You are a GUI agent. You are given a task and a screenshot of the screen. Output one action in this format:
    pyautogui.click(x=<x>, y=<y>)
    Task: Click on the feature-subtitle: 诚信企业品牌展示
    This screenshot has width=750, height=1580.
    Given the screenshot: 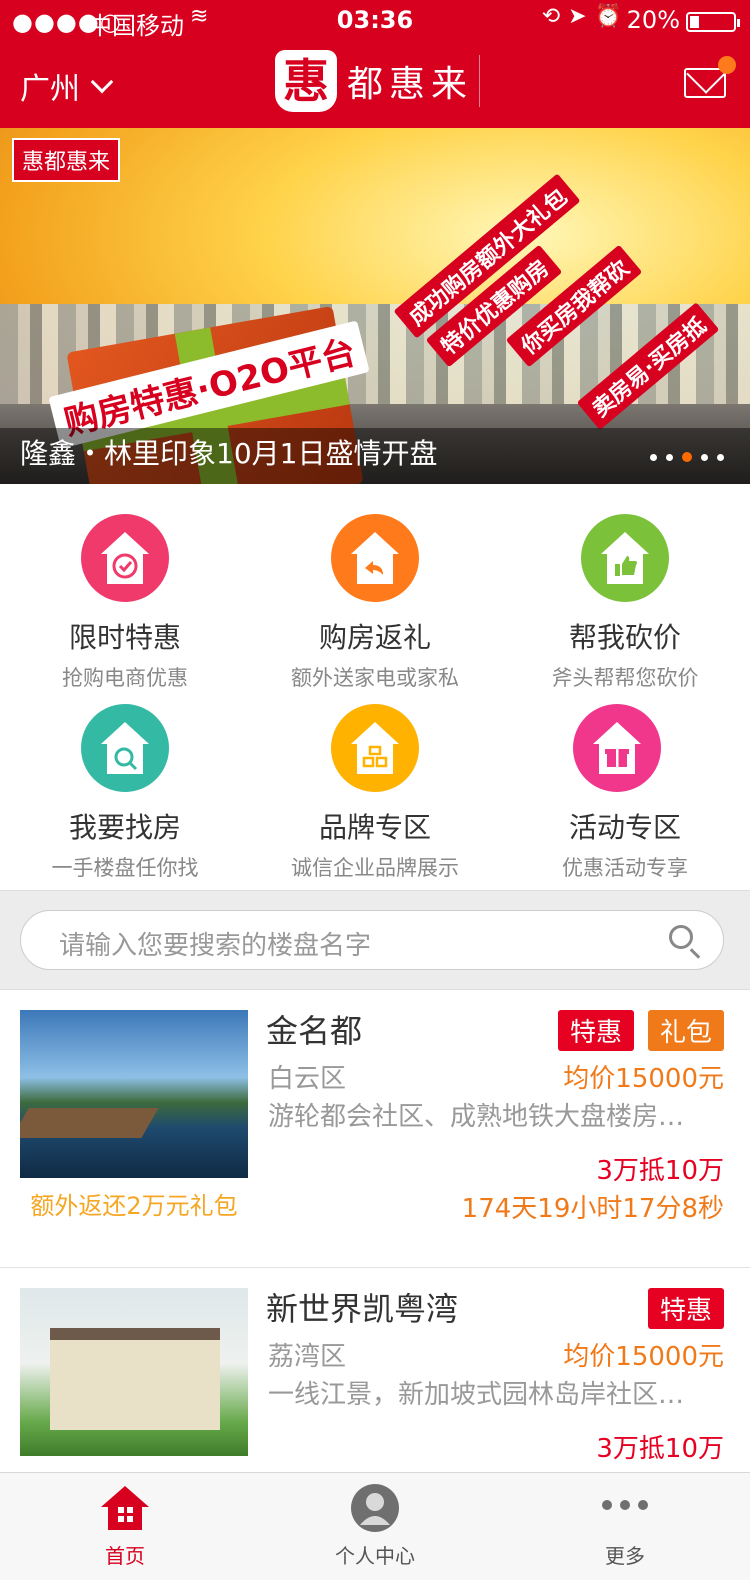 What is the action you would take?
    pyautogui.click(x=375, y=868)
    